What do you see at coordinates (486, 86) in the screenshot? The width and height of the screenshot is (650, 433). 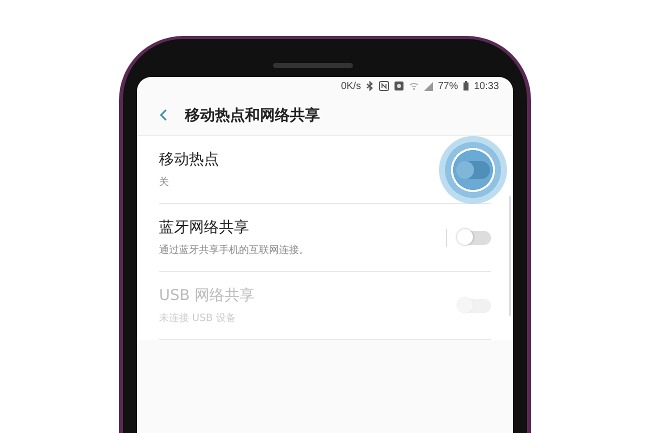 I see `clock-time: 10:33` at bounding box center [486, 86].